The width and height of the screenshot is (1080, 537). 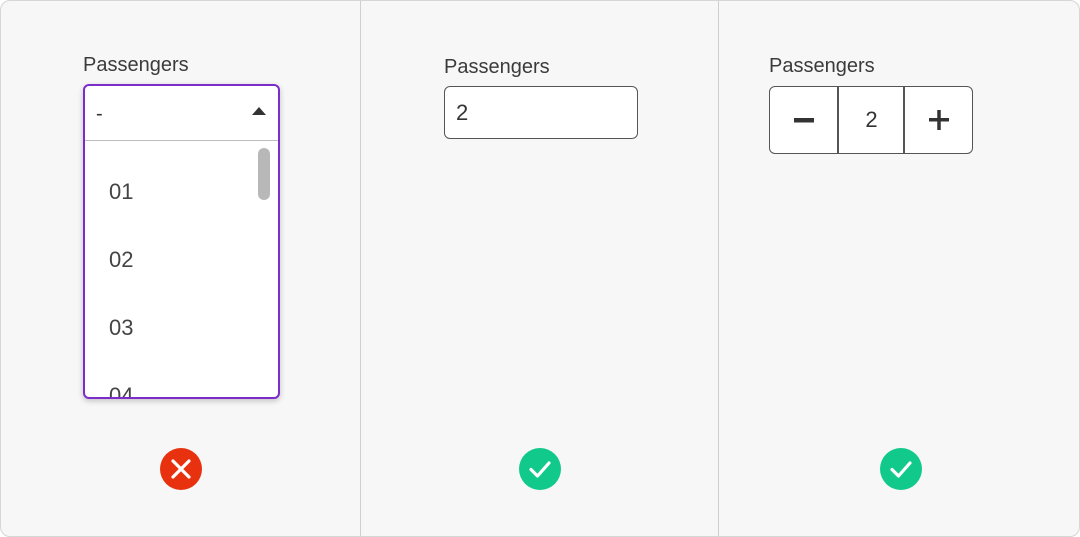 I want to click on caret-up-icon, so click(x=259, y=111).